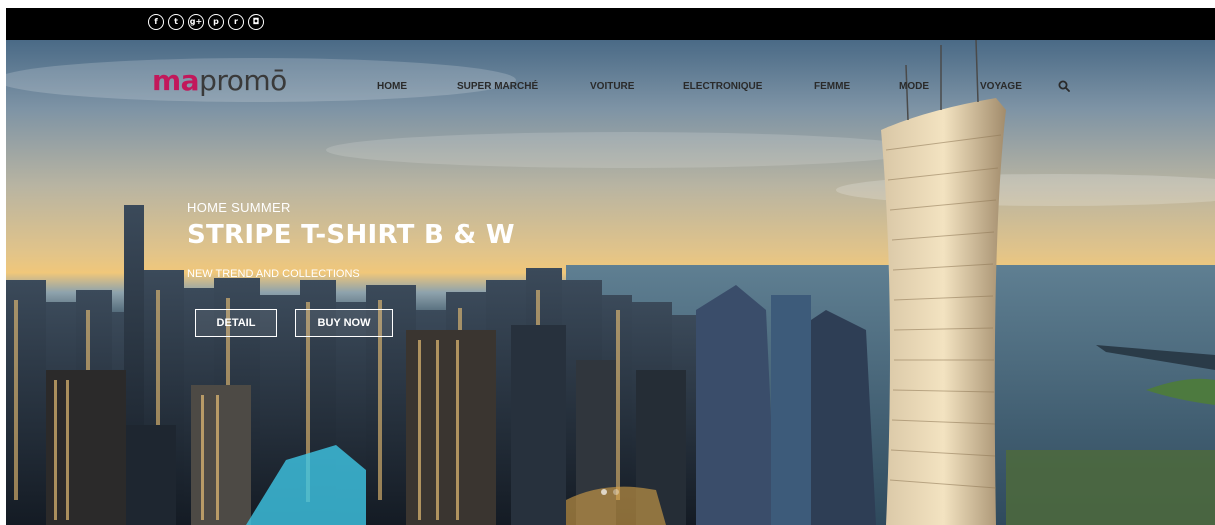 The height and width of the screenshot is (525, 1215). I want to click on logo-rest: promō, so click(243, 80).